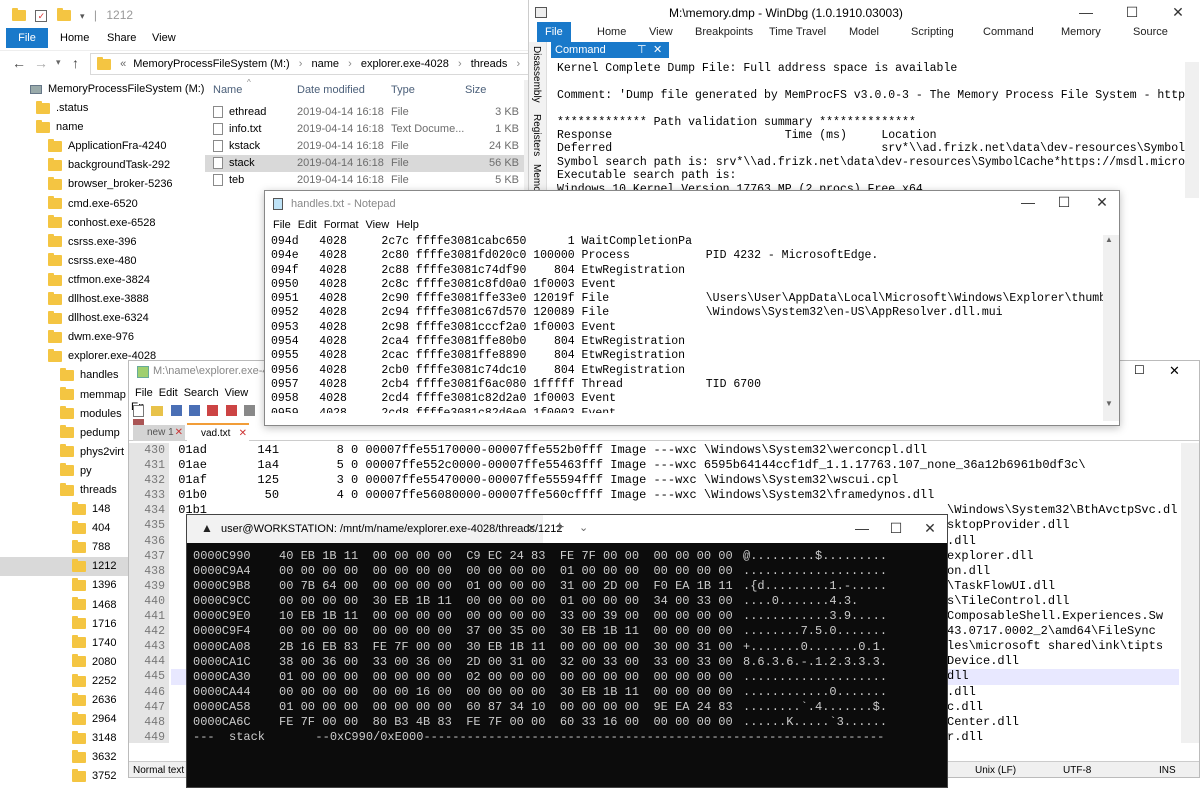 This screenshot has height=790, width=1200. I want to click on windbg-tab-command: Command, so click(1008, 32).